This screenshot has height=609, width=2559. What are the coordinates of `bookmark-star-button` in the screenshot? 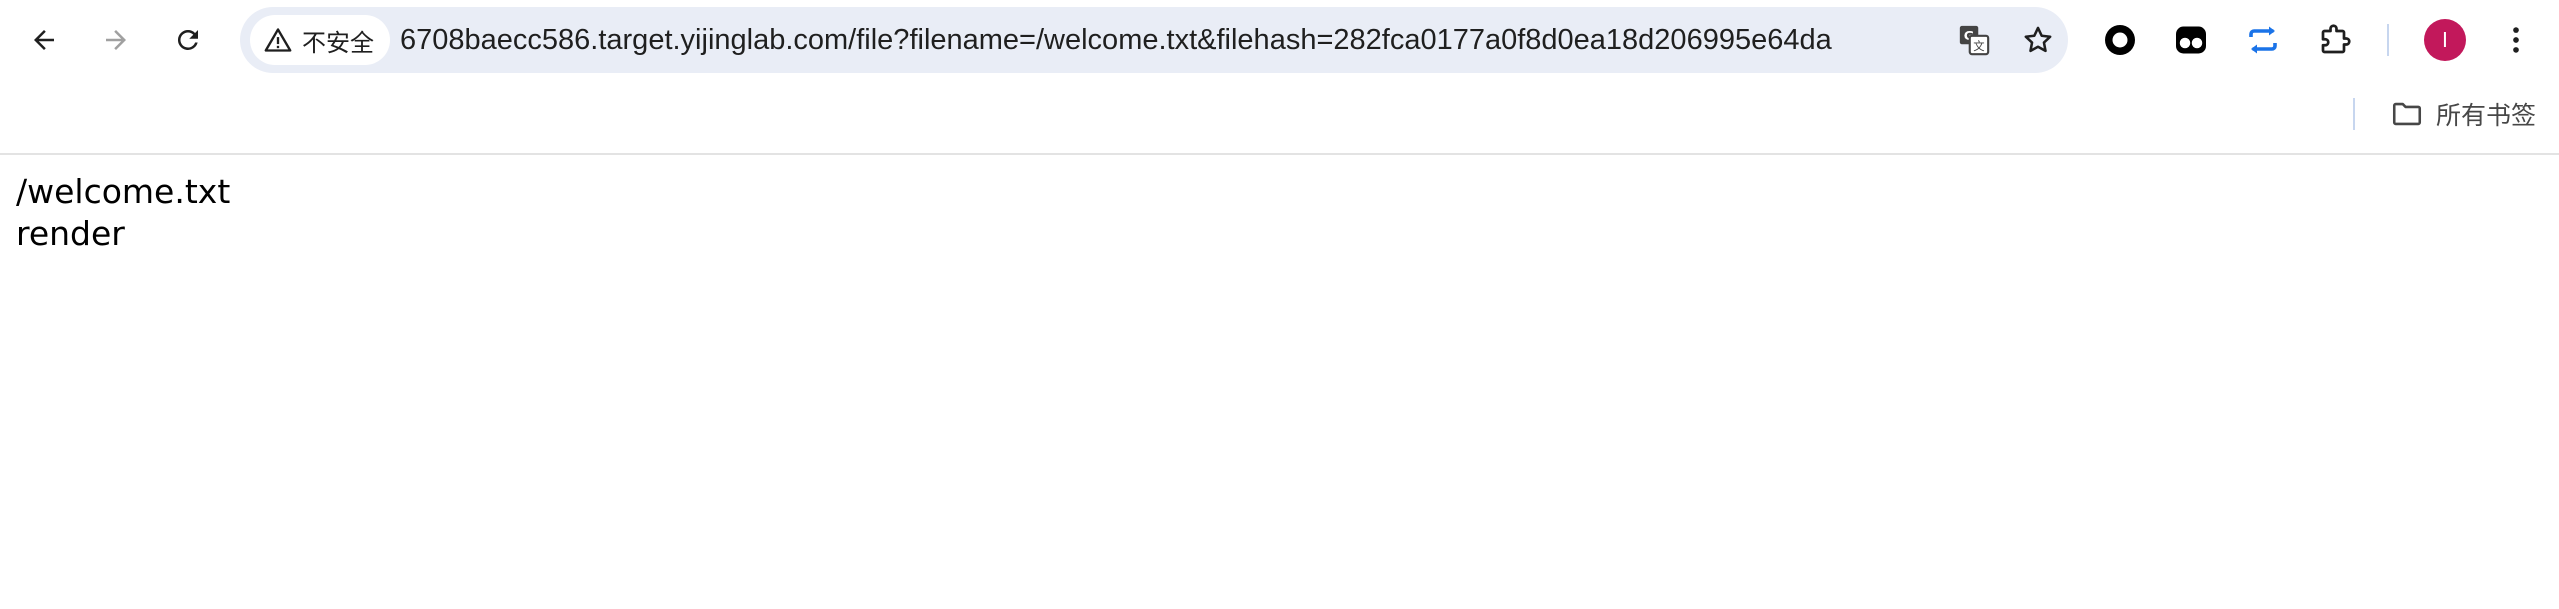 It's located at (2038, 40).